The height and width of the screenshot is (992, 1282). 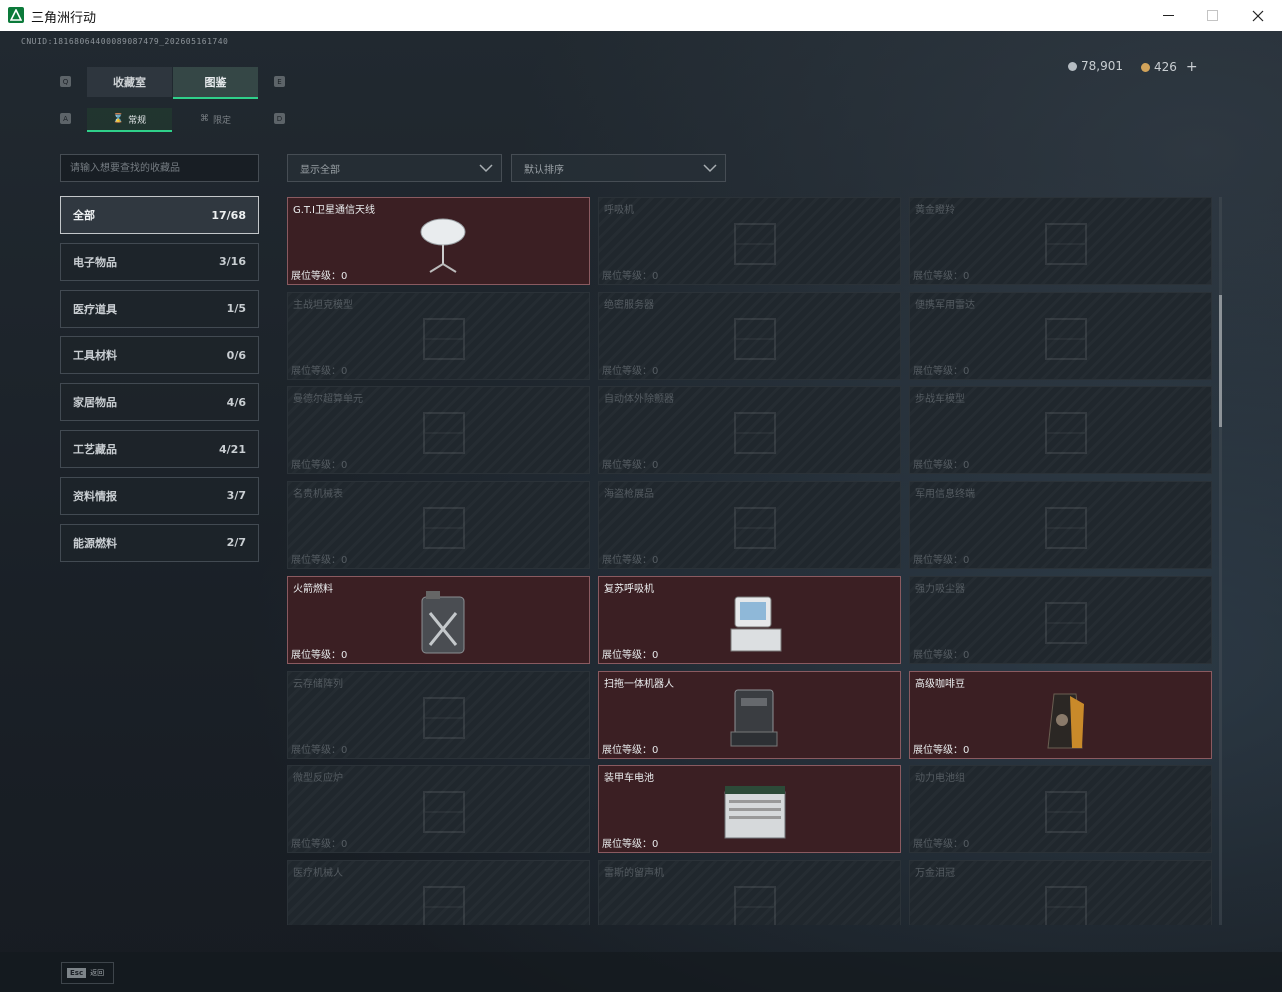 What do you see at coordinates (1060, 714) in the screenshot?
I see `collection-item-card: 高级咖啡豆 展位等级：0` at bounding box center [1060, 714].